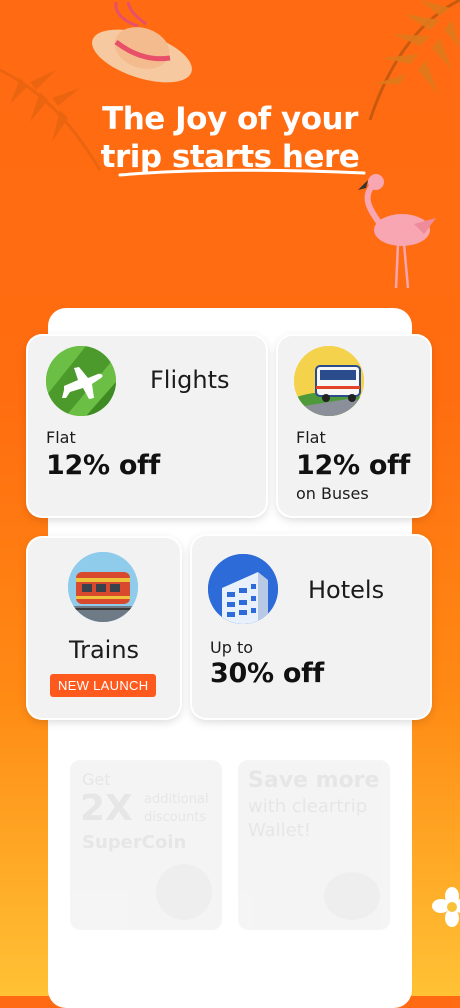  What do you see at coordinates (311, 627) in the screenshot?
I see `hotels-card: Hotels Up to 30% off` at bounding box center [311, 627].